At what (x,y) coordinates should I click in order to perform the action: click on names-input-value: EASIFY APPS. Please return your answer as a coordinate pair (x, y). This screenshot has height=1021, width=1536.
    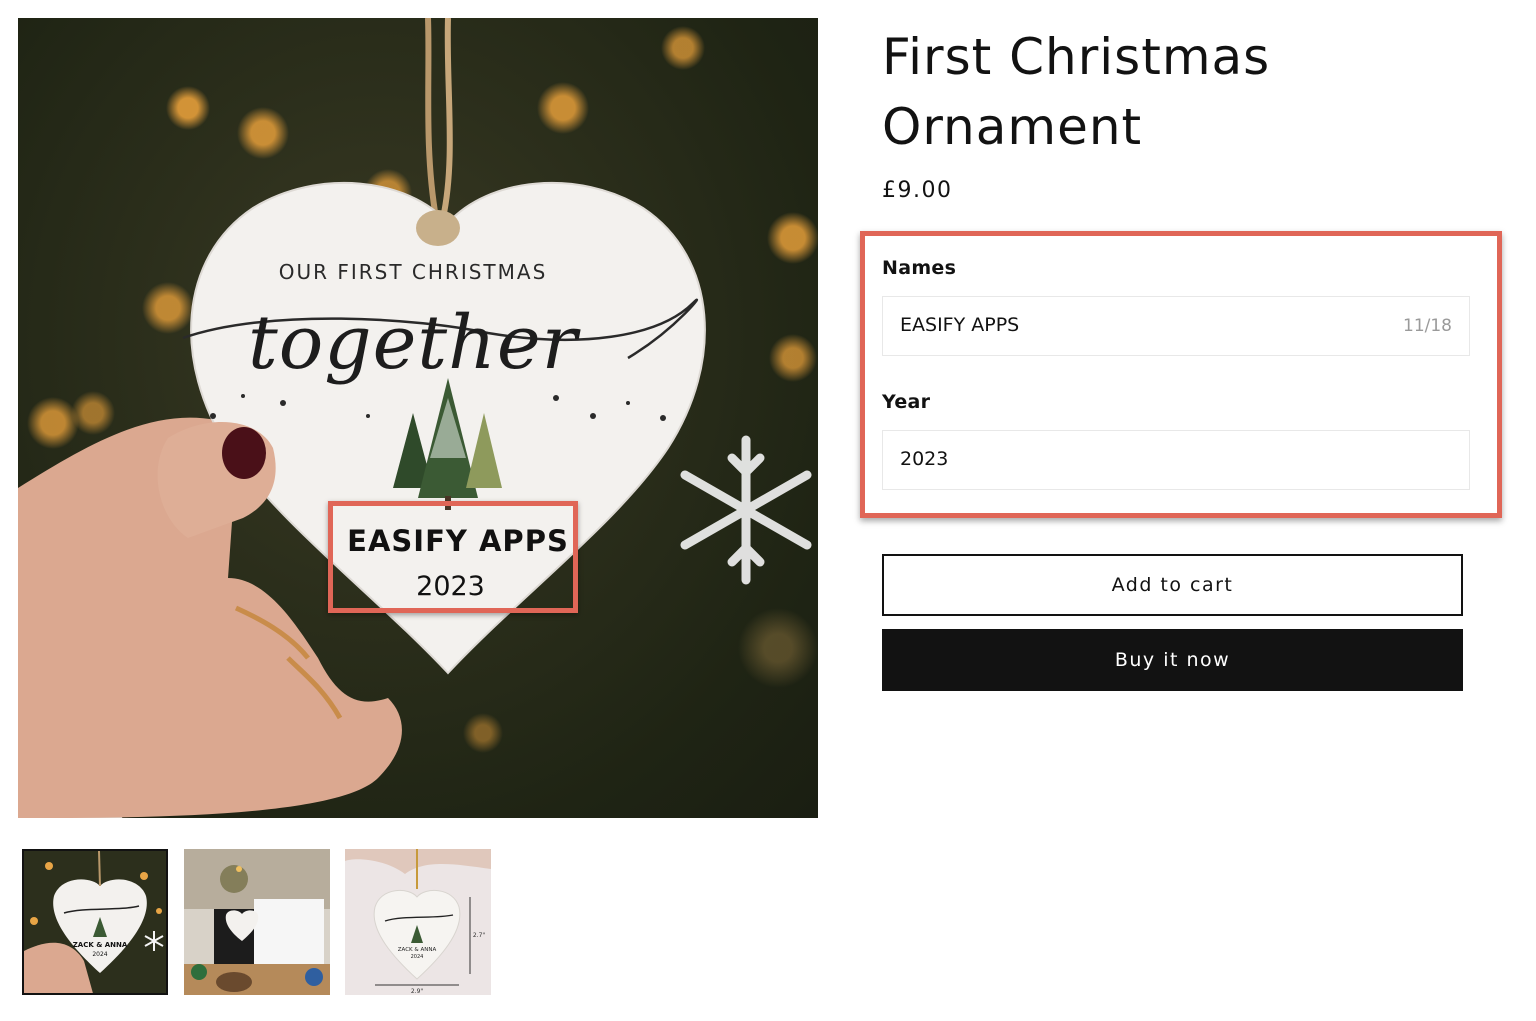
    Looking at the image, I should click on (960, 325).